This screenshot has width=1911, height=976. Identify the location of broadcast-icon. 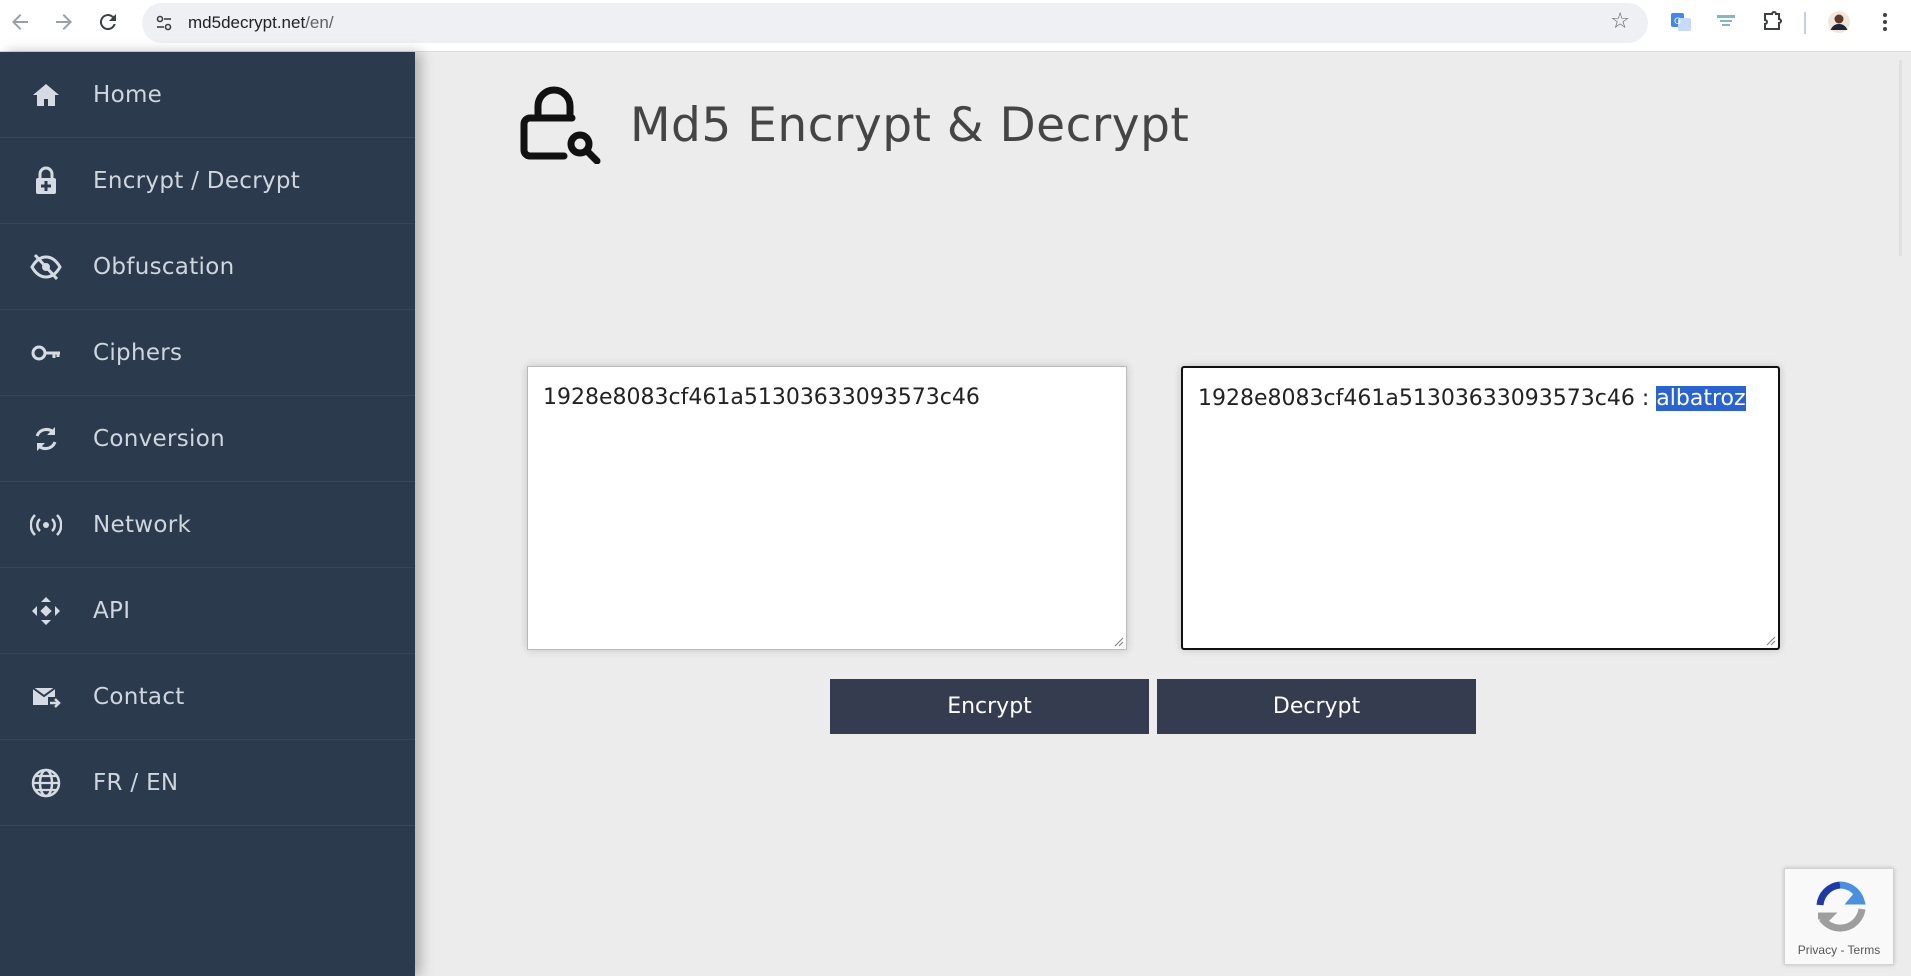
(46, 525).